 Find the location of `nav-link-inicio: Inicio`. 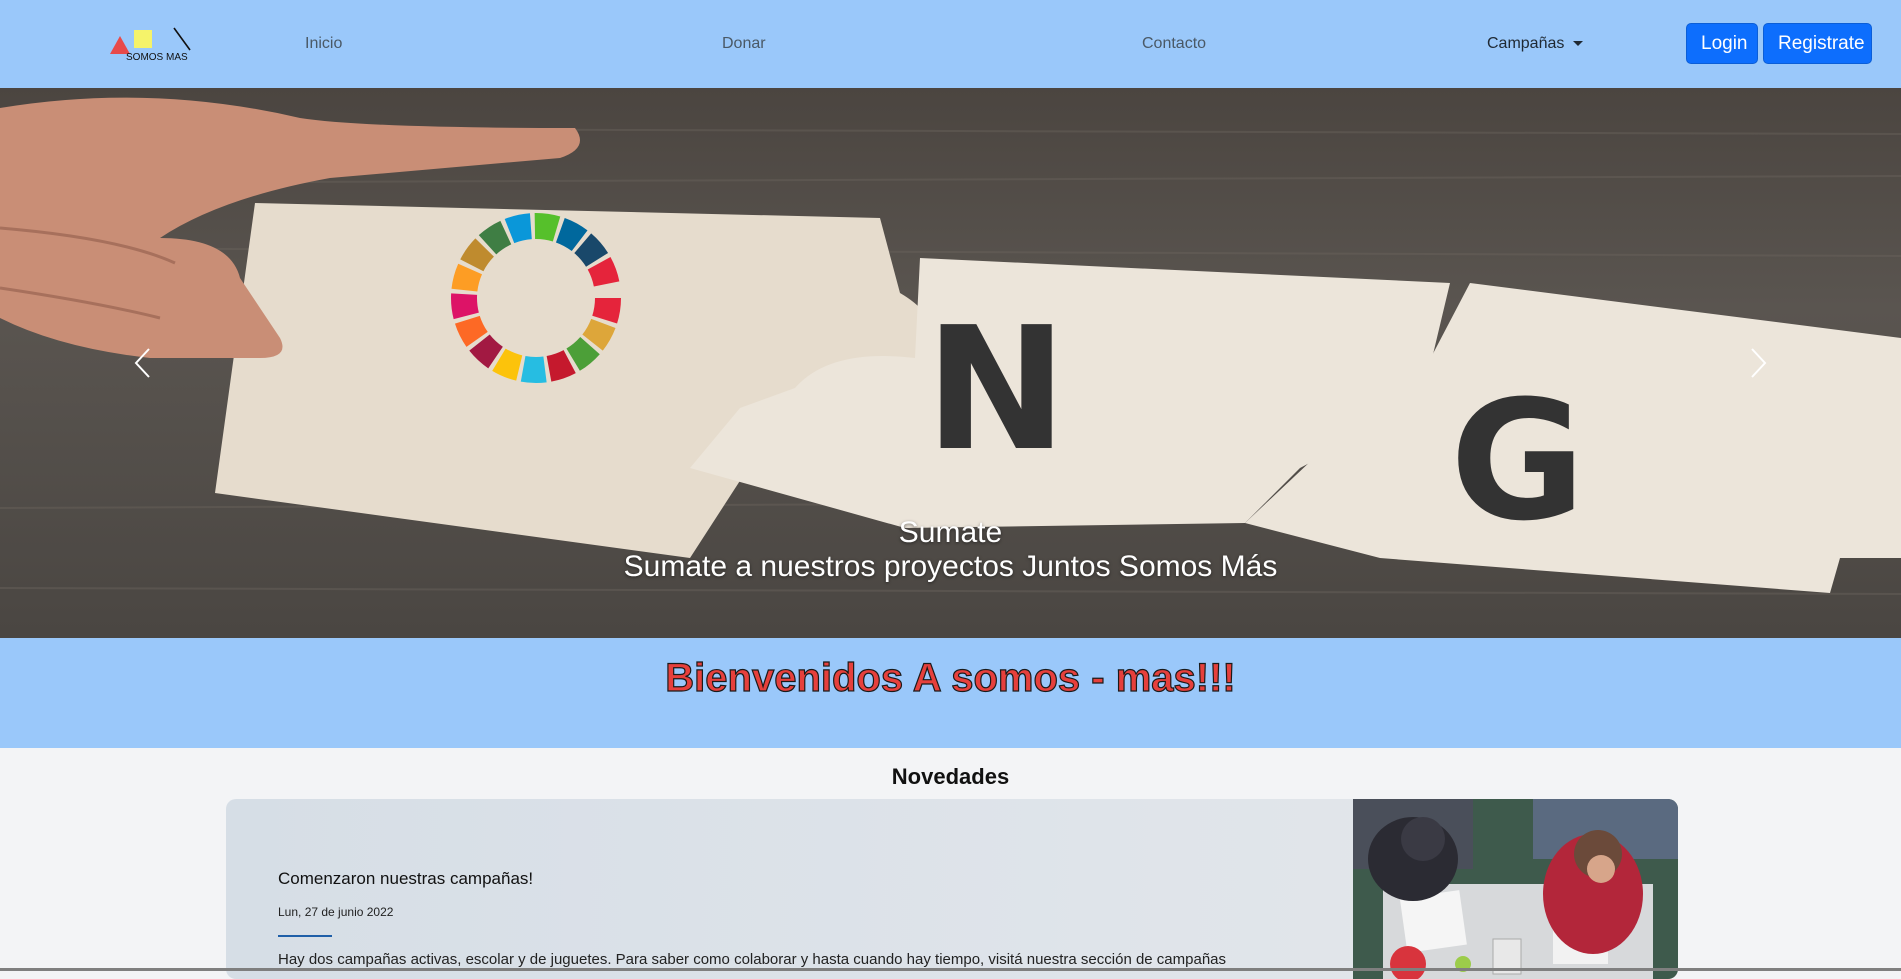

nav-link-inicio: Inicio is located at coordinates (323, 44).